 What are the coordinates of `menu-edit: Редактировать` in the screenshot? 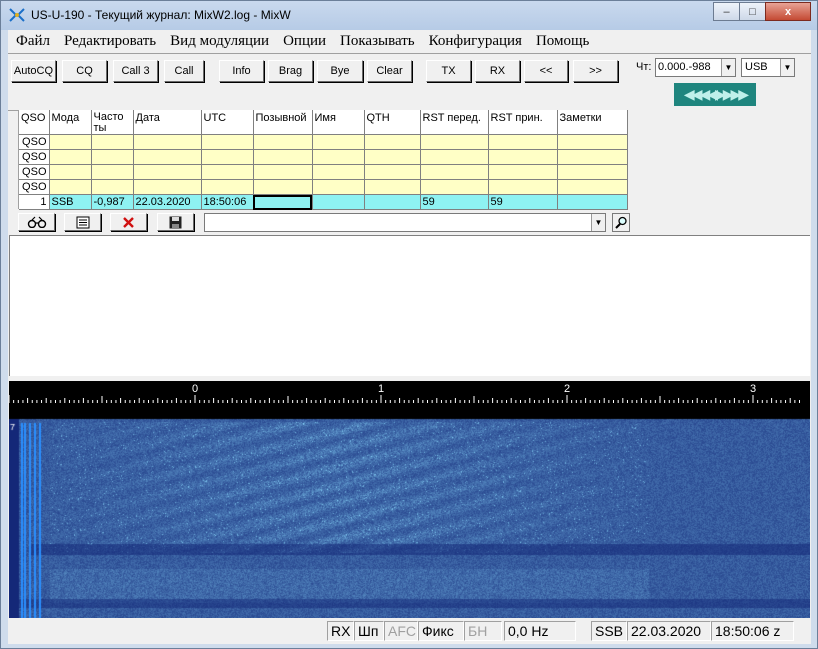 It's located at (110, 41).